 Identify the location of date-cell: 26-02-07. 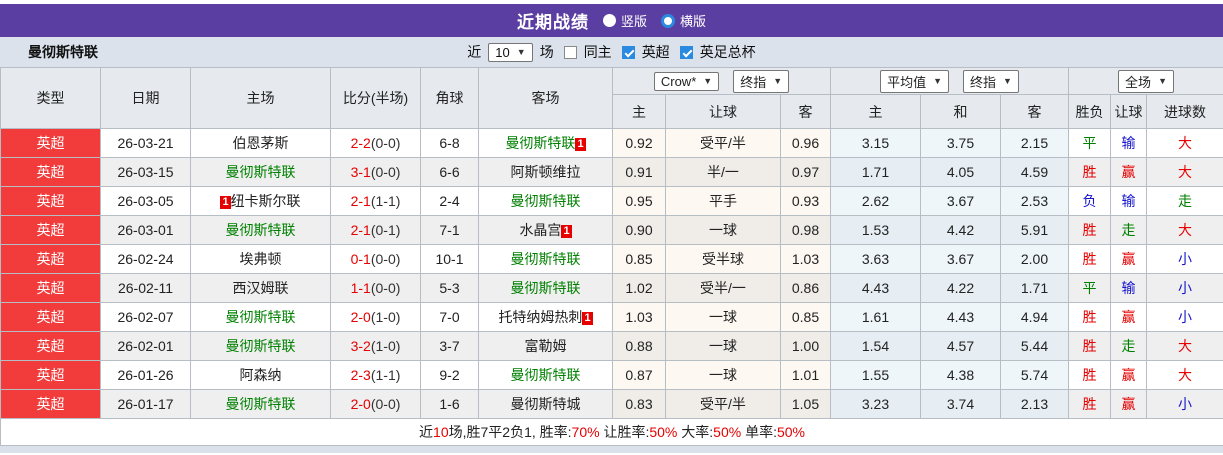
(145, 317).